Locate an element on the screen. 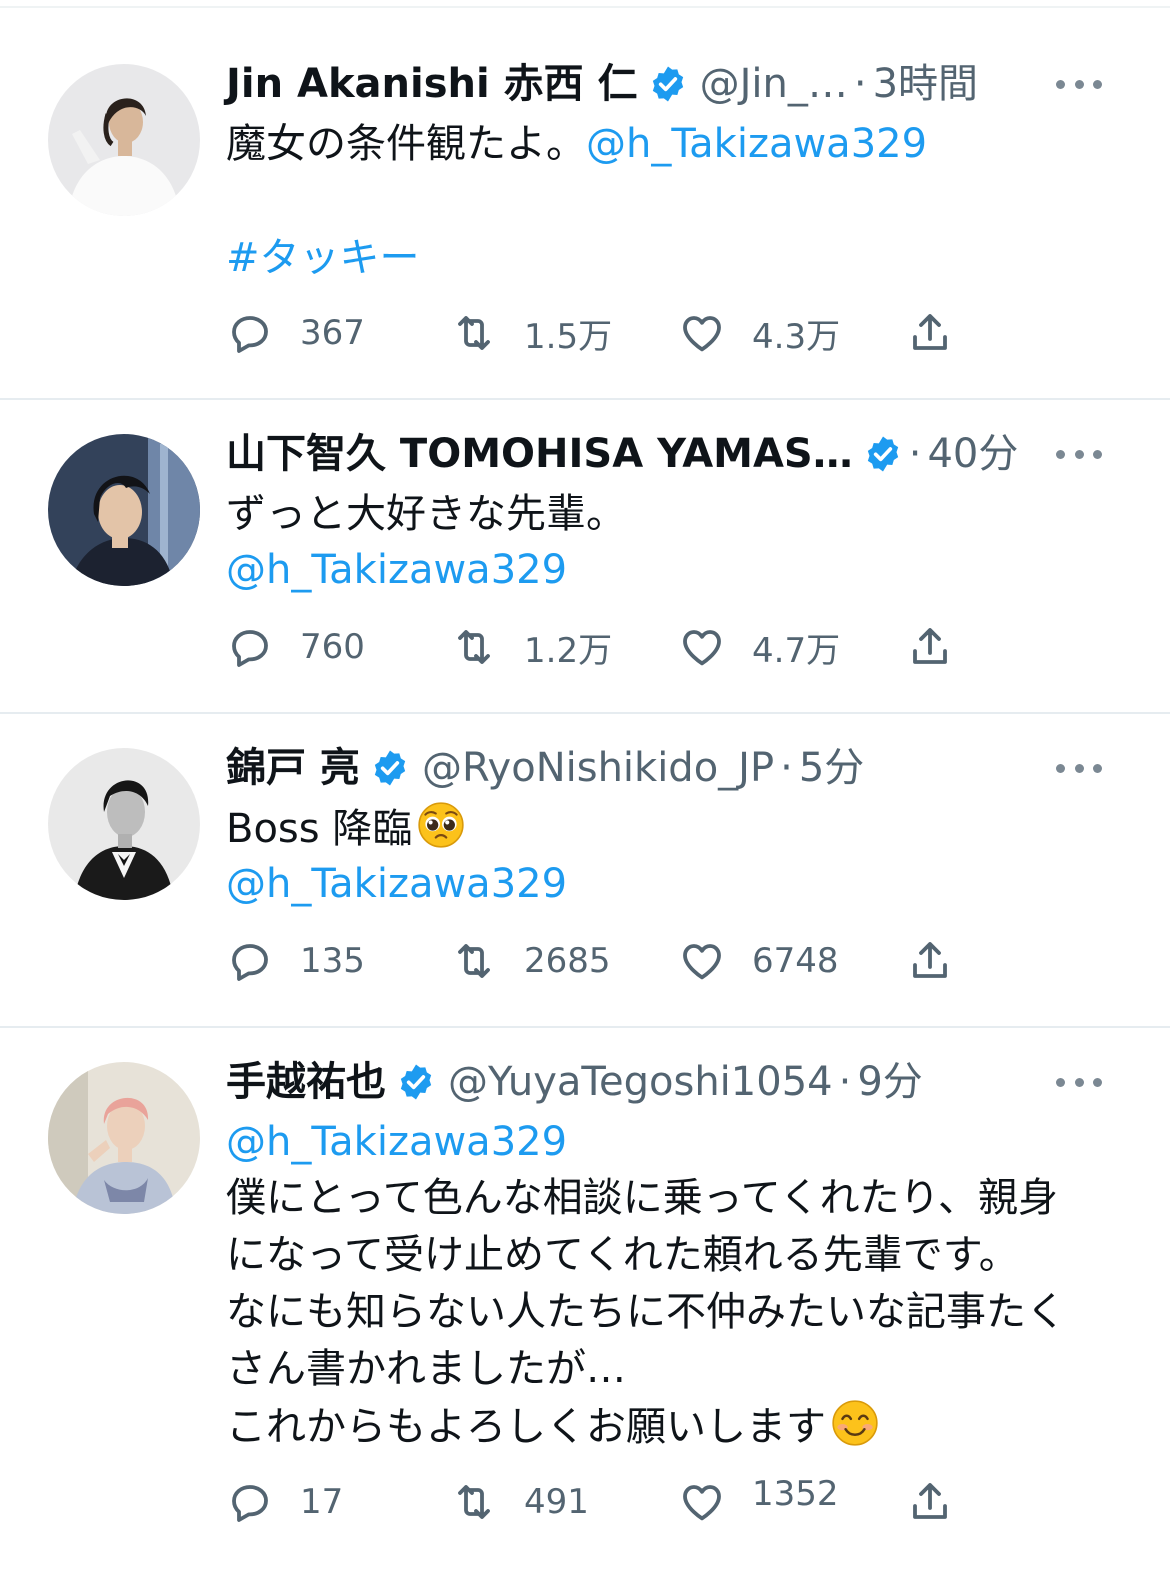  retweet-count: 2685 is located at coordinates (567, 961).